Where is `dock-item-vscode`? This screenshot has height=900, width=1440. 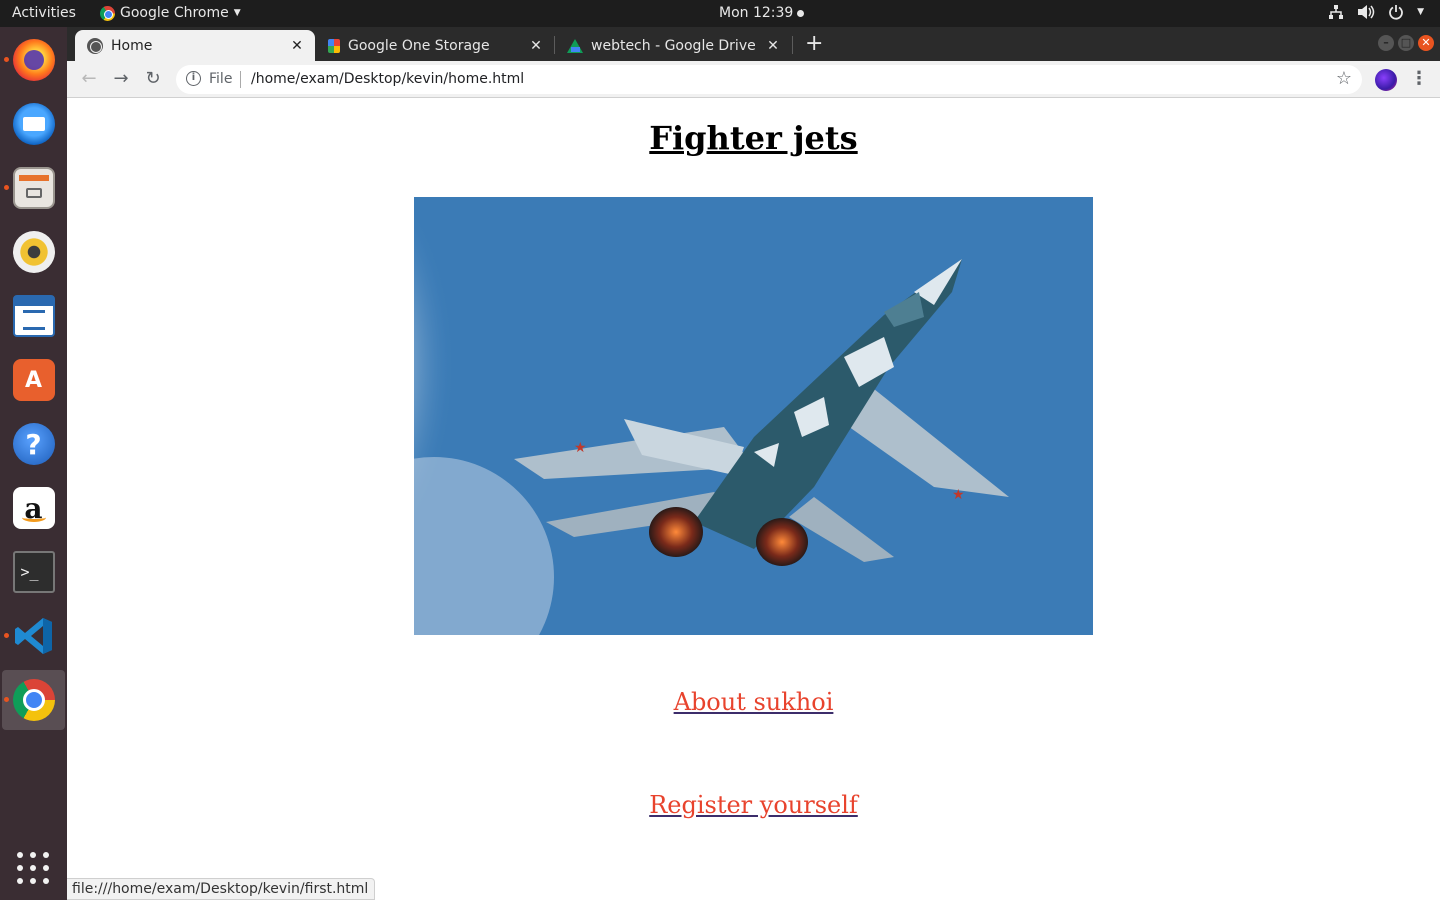 dock-item-vscode is located at coordinates (33, 636).